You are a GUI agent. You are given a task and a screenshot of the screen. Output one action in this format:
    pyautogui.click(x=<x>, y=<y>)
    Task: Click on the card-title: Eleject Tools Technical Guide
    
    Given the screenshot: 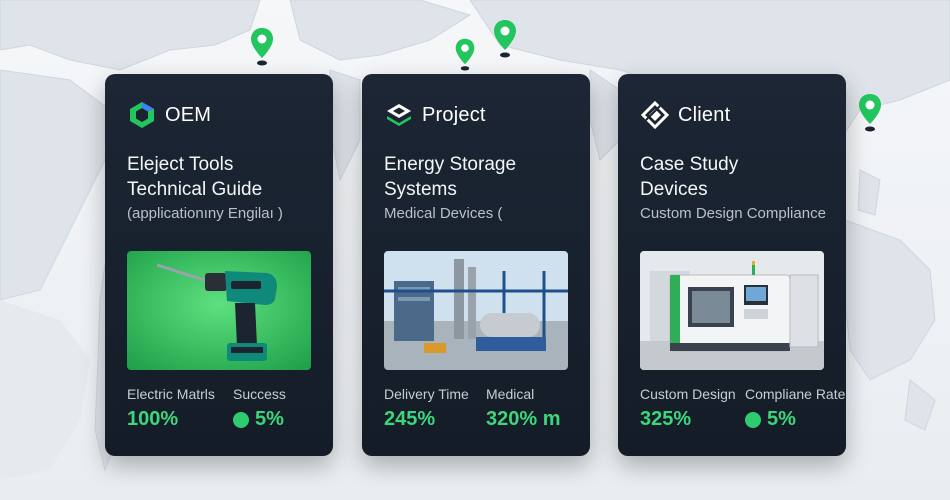 What is the action you would take?
    pyautogui.click(x=195, y=177)
    